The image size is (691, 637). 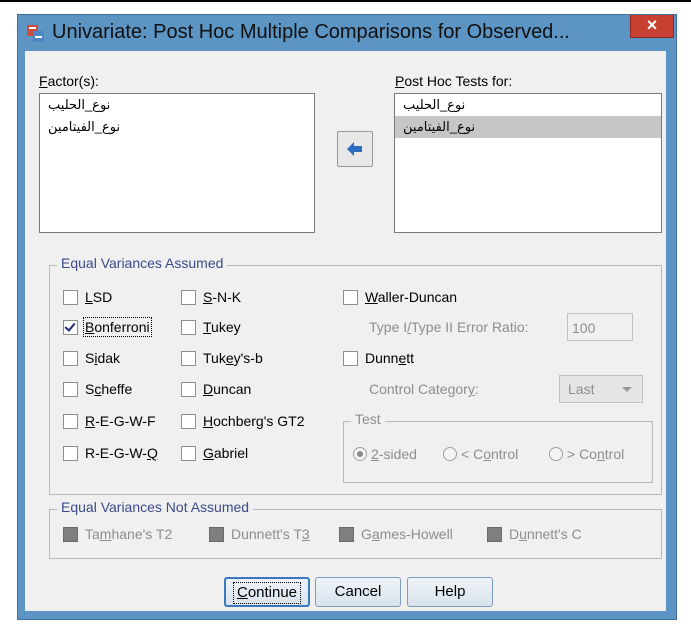 What do you see at coordinates (360, 454) in the screenshot?
I see `radio-dot-selected` at bounding box center [360, 454].